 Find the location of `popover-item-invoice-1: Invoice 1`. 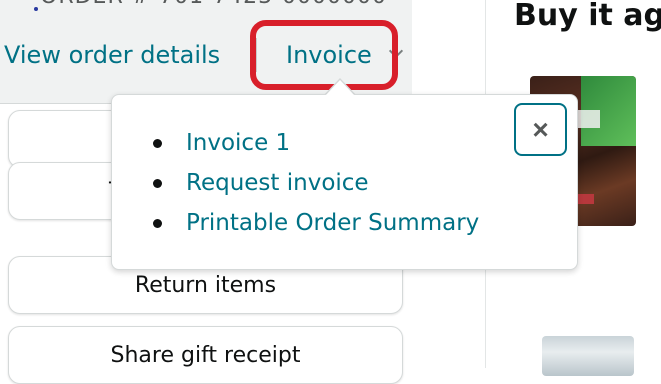

popover-item-invoice-1: Invoice 1 is located at coordinates (315, 148).